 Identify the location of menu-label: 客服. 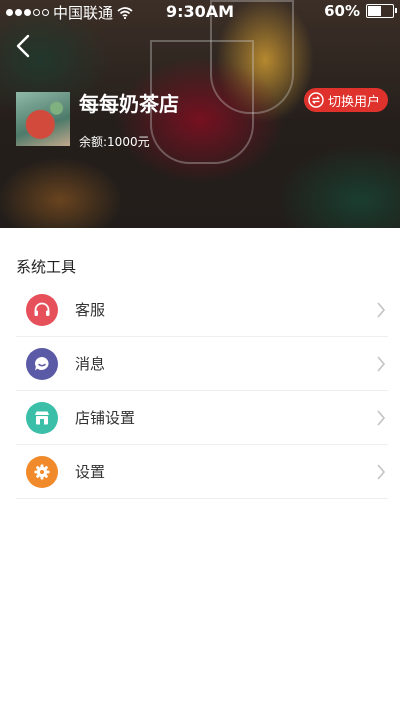
(90, 310).